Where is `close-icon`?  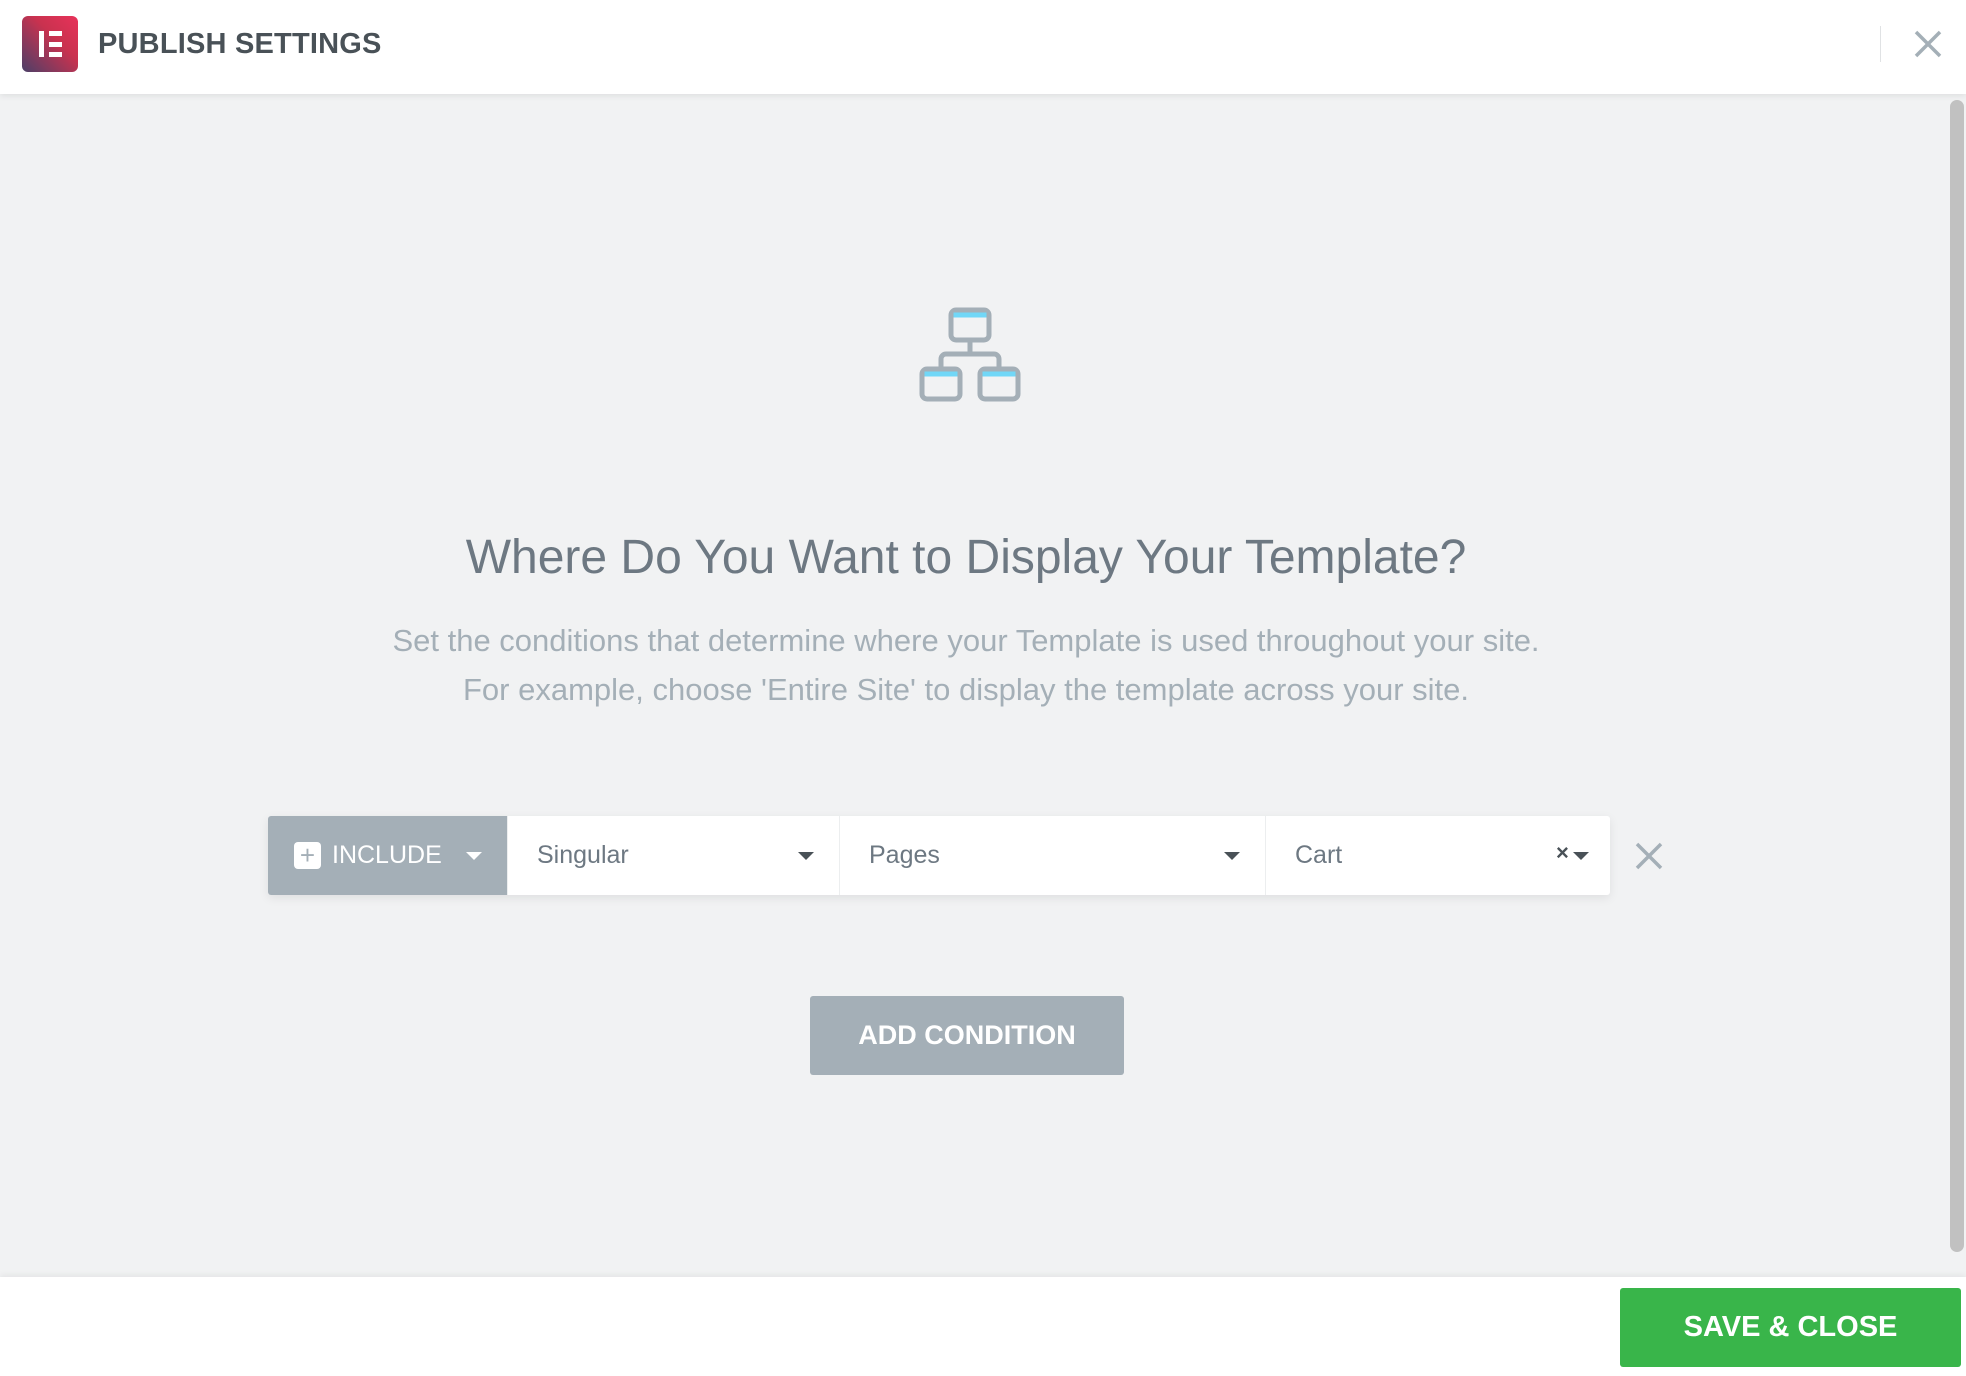
close-icon is located at coordinates (1928, 44).